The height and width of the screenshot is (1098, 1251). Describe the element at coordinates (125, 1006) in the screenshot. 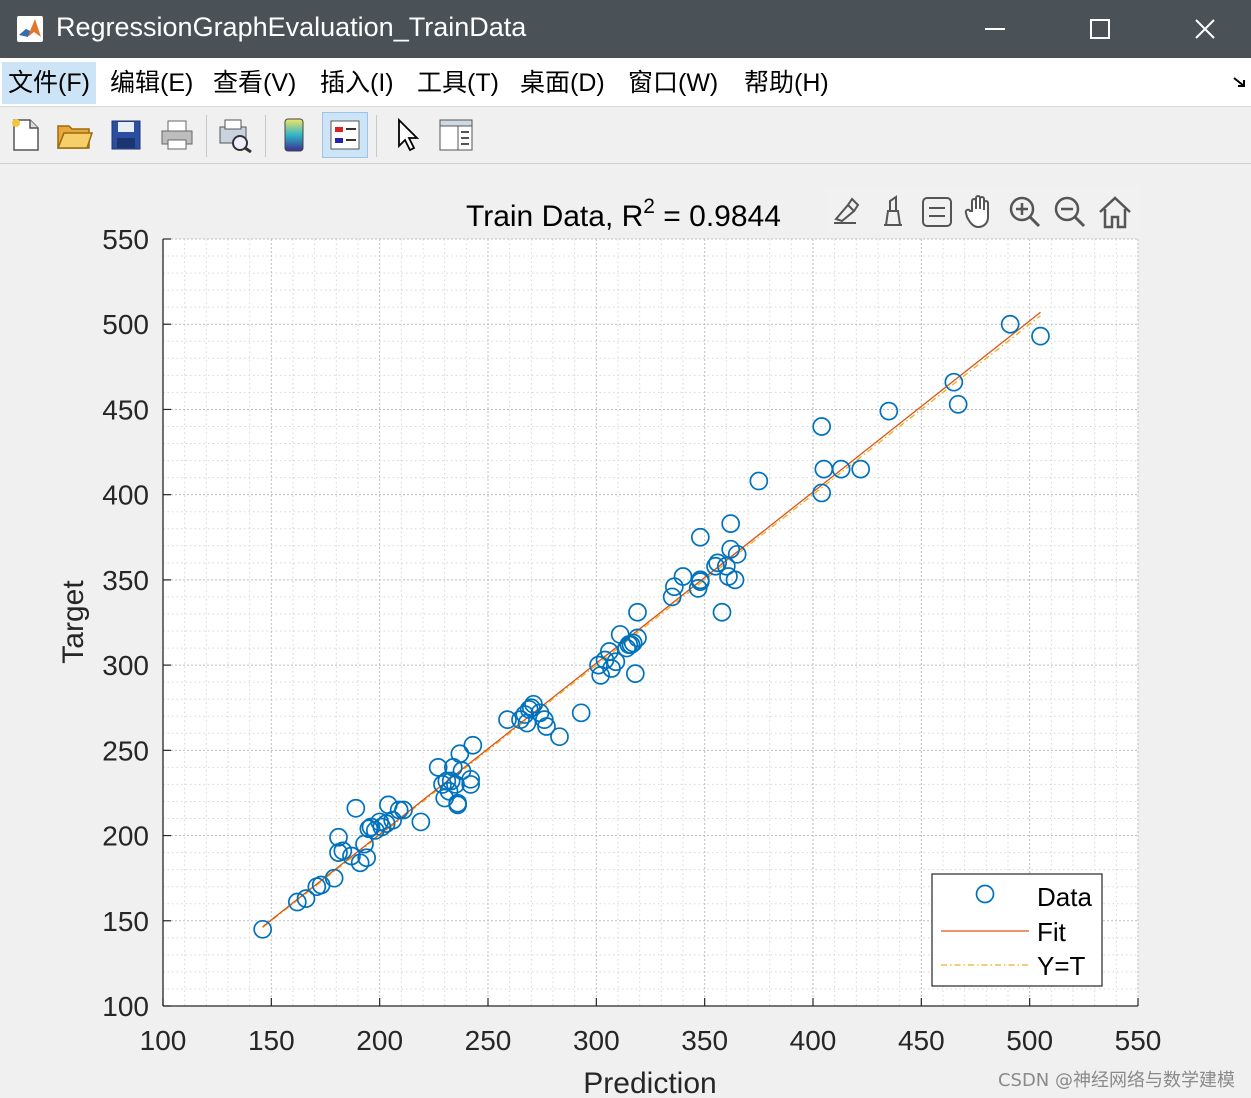

I see `y-tick-label: 100` at that location.